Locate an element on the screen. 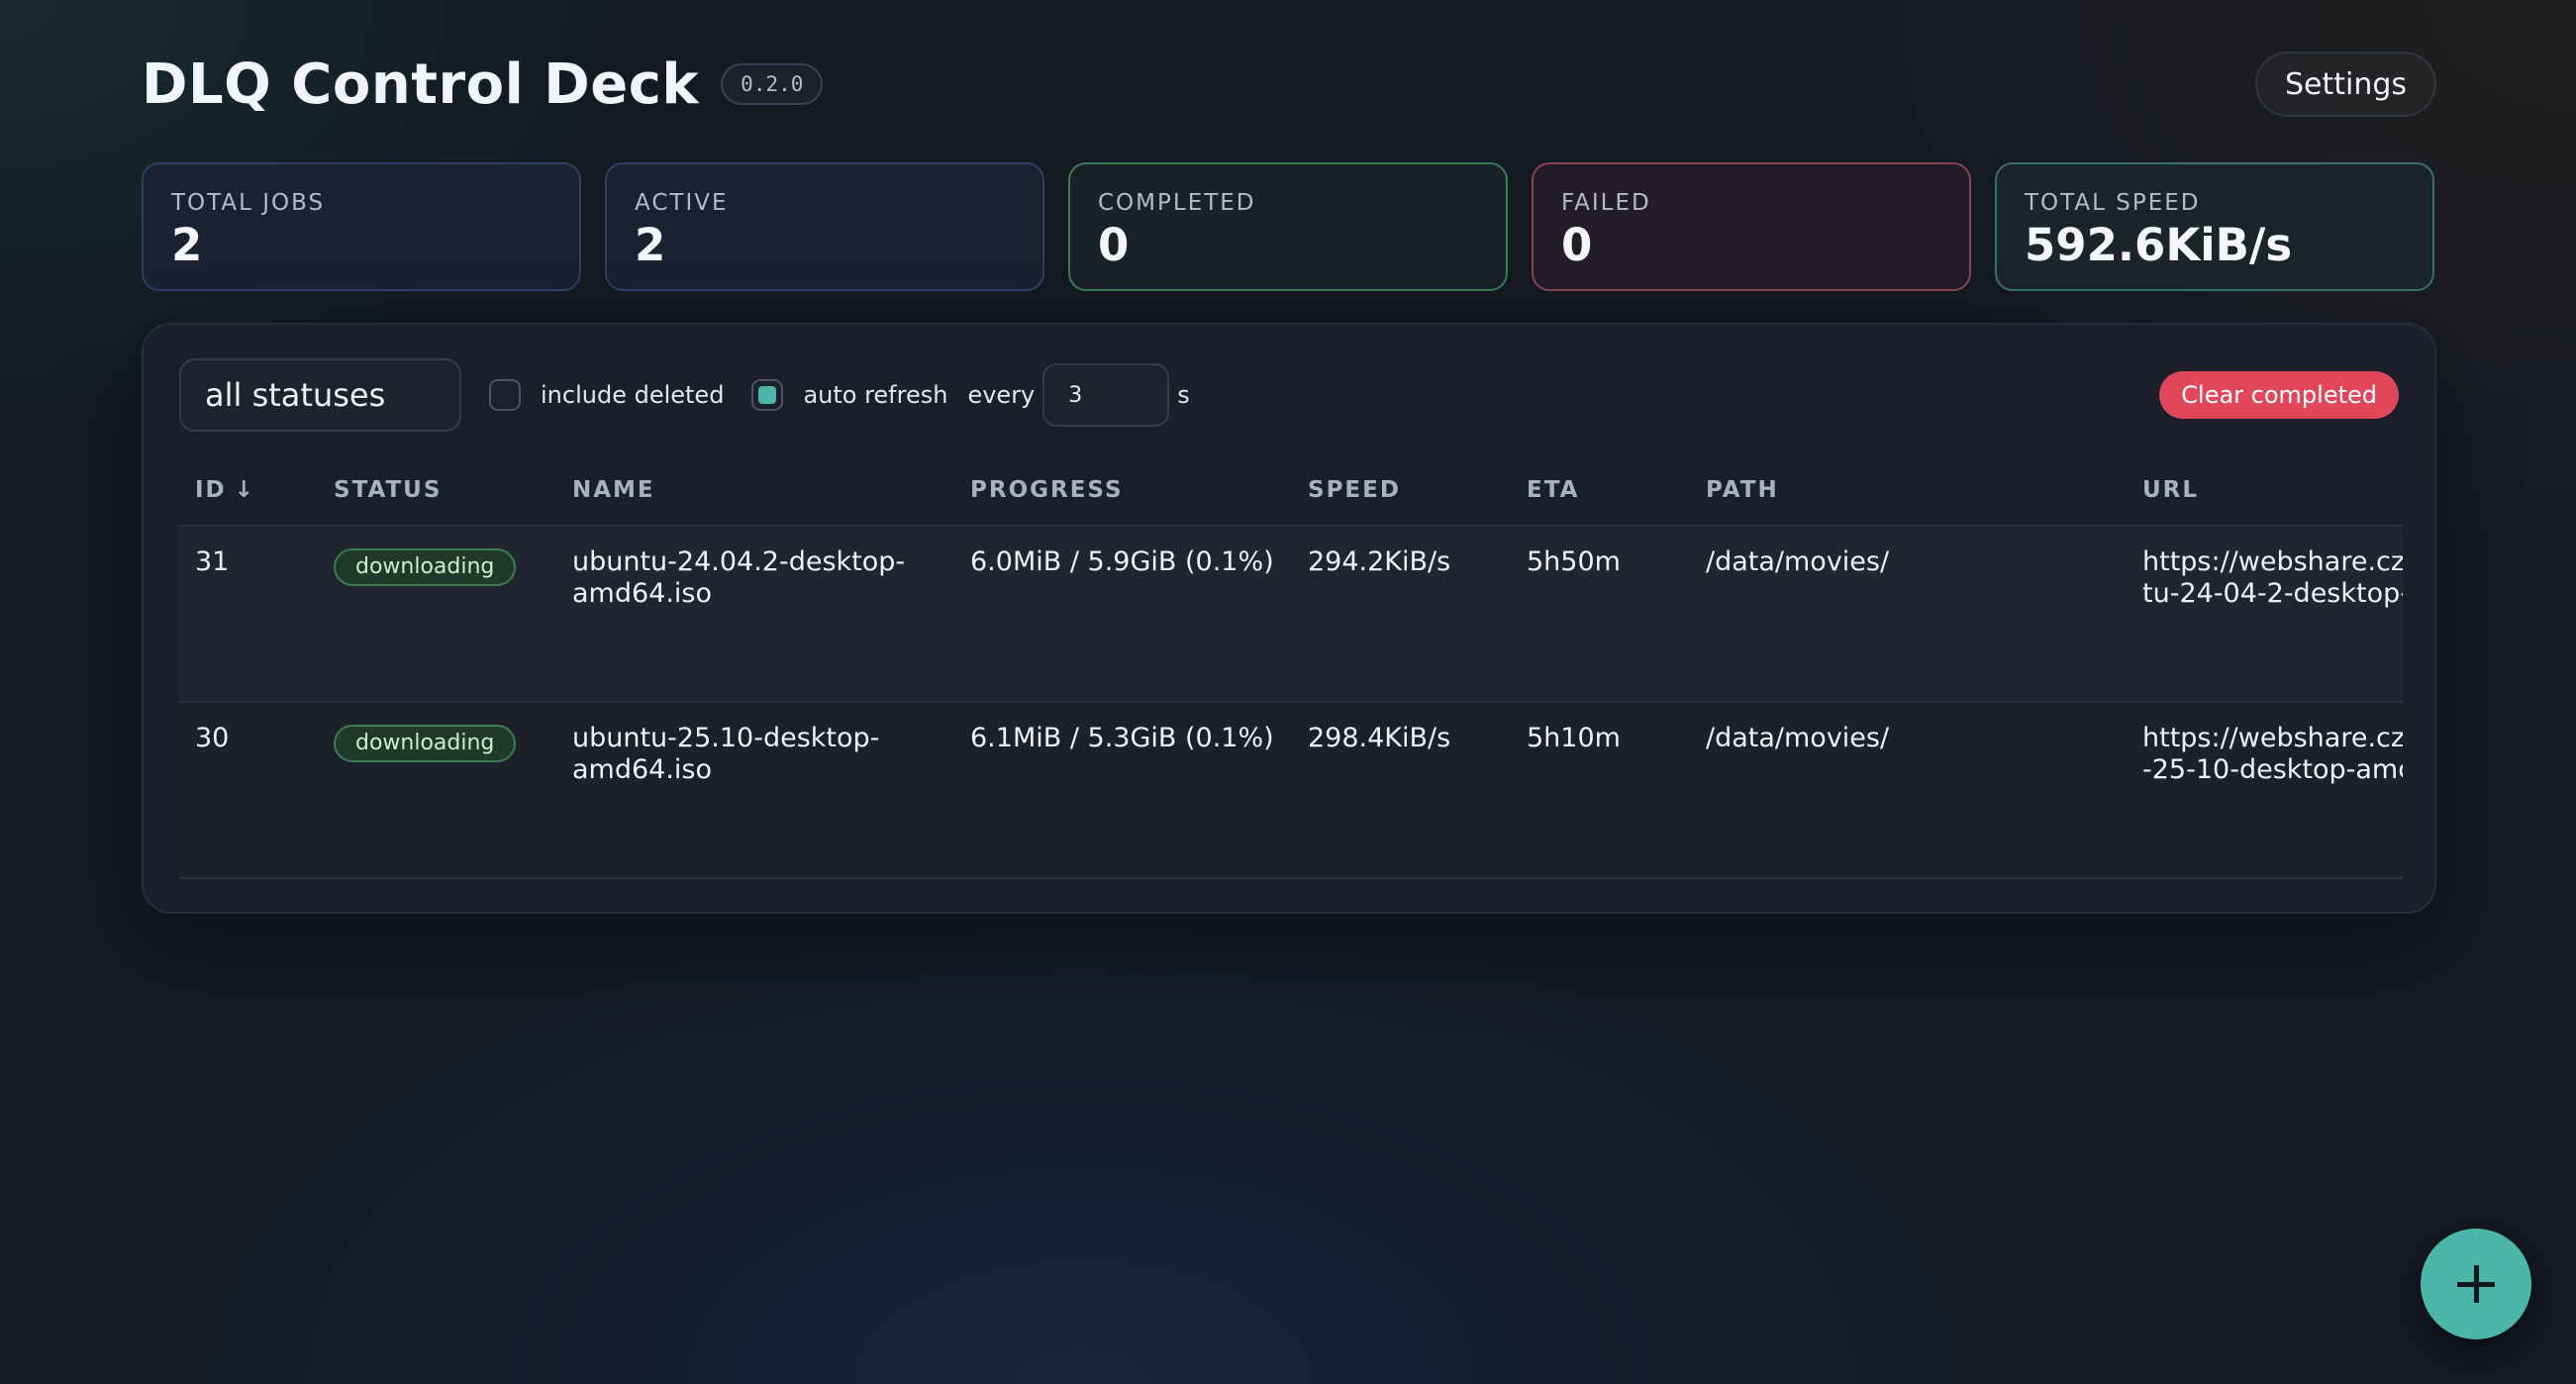 This screenshot has width=2576, height=1384. app-title: DLQ Control Deck is located at coordinates (421, 84).